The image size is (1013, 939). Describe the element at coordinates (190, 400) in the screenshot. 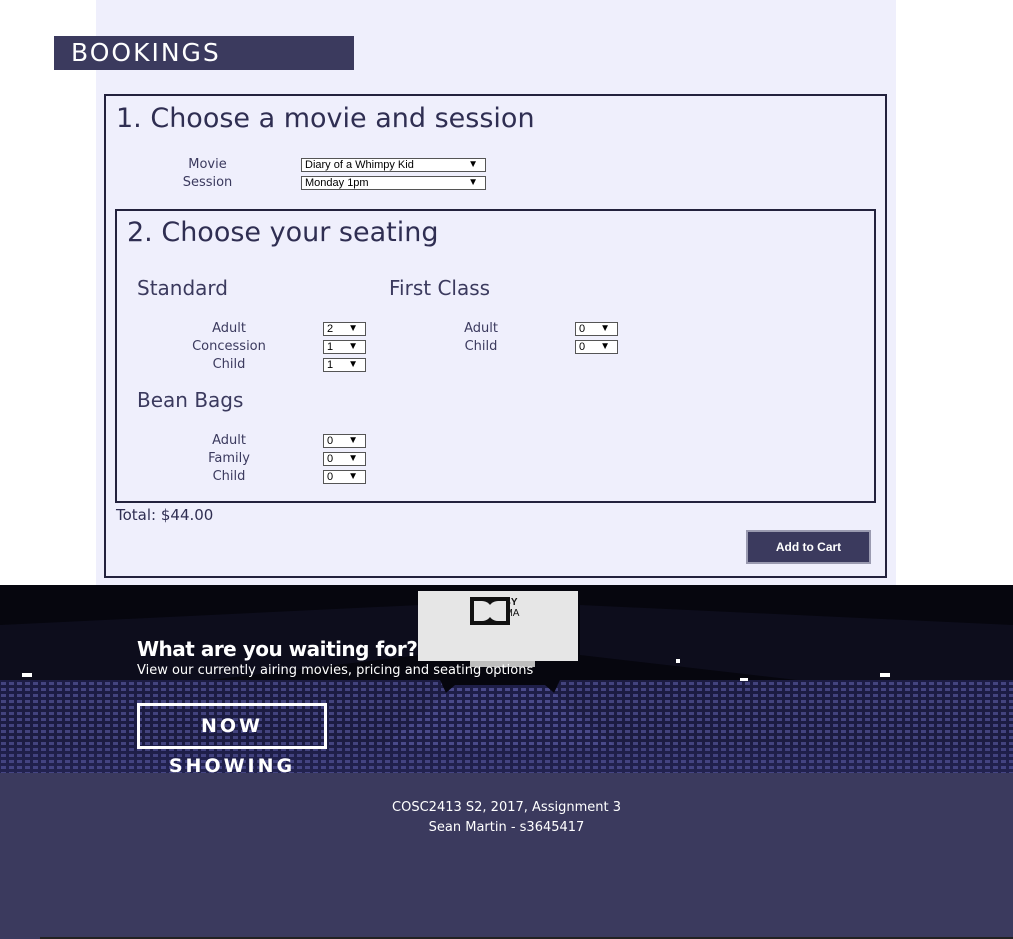

I see `bean-bags-title: Bean Bags` at that location.